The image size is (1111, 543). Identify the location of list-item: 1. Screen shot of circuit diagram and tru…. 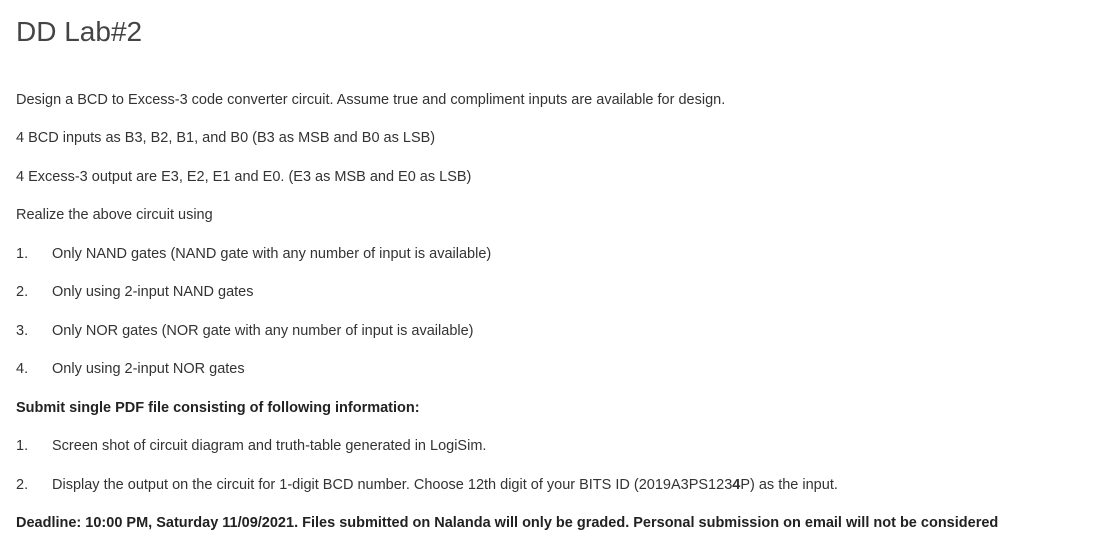
(251, 446).